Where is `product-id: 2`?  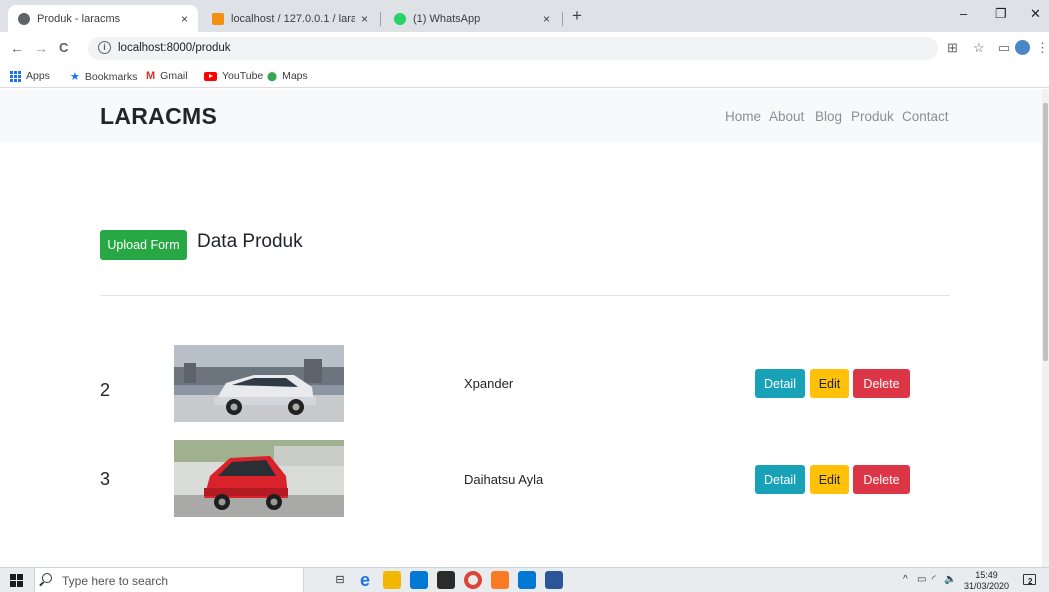
product-id: 2 is located at coordinates (105, 390).